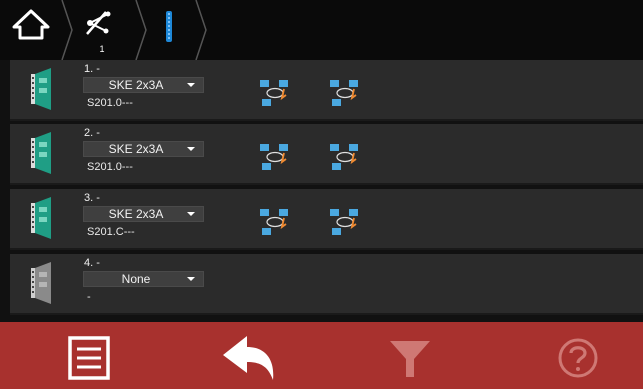  I want to click on filter-button, so click(410, 355).